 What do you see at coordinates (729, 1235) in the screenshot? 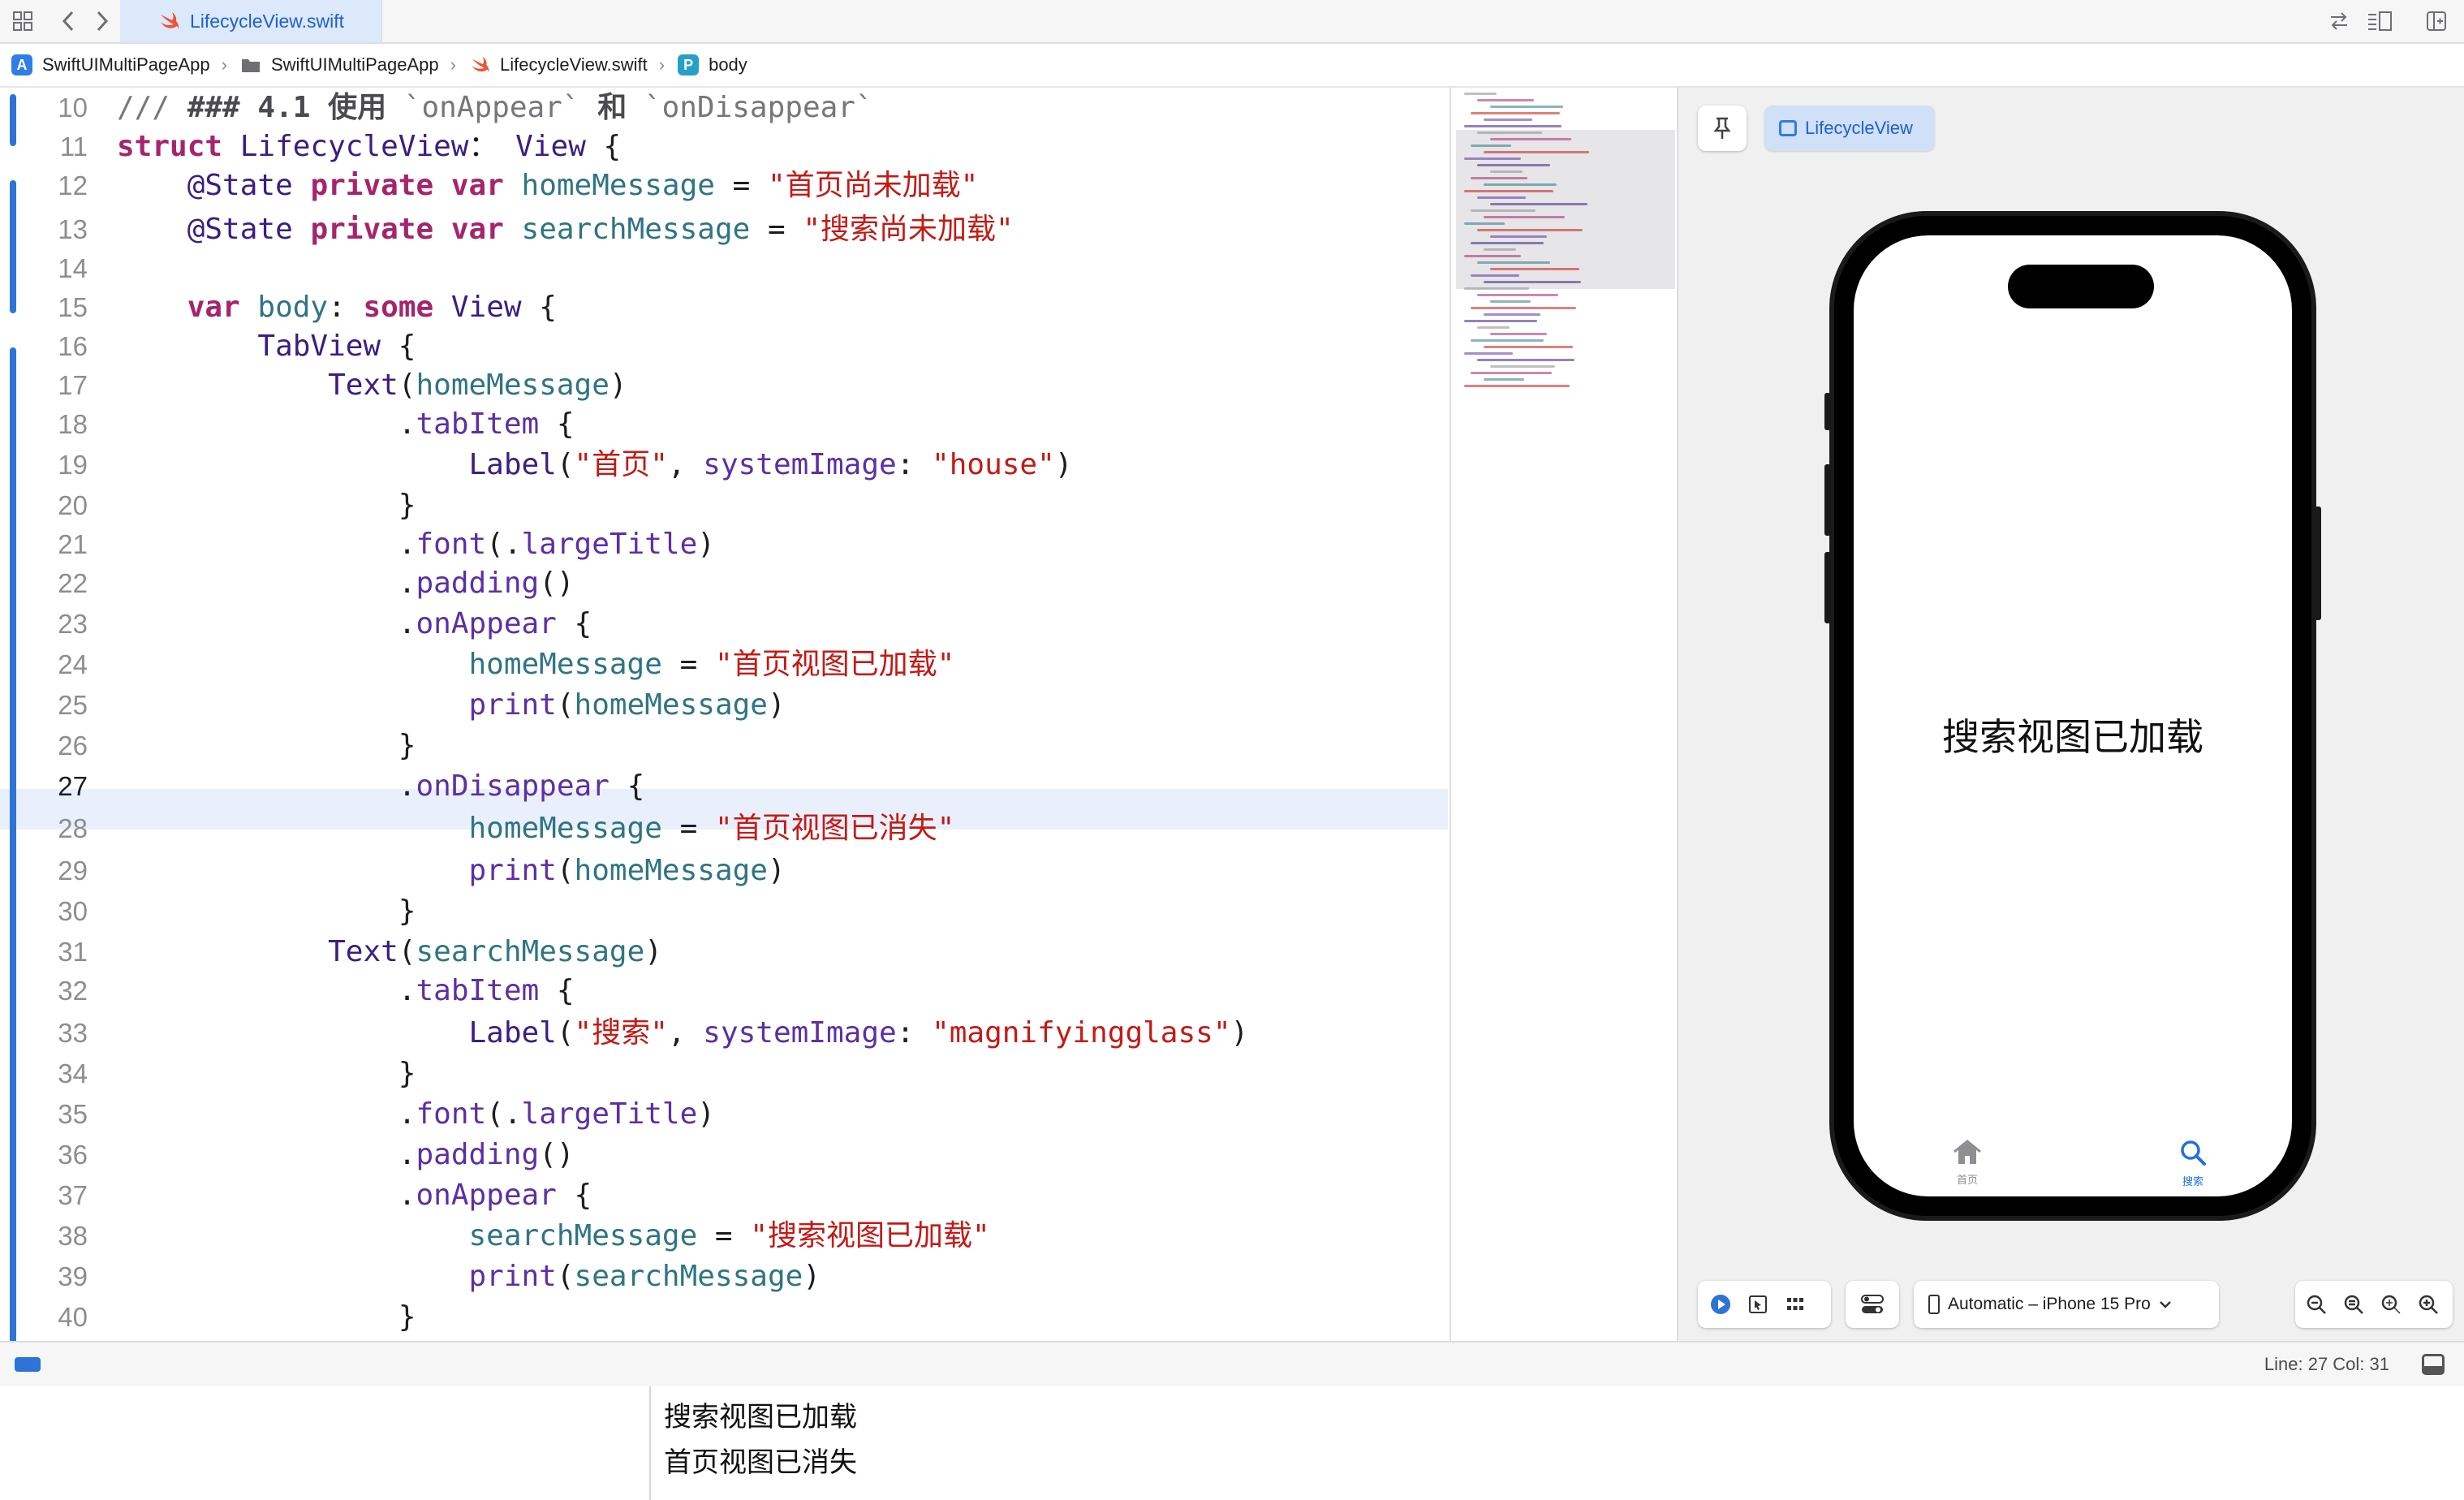
I see `code-text: searchMessage = "搜索视图已加载"` at bounding box center [729, 1235].